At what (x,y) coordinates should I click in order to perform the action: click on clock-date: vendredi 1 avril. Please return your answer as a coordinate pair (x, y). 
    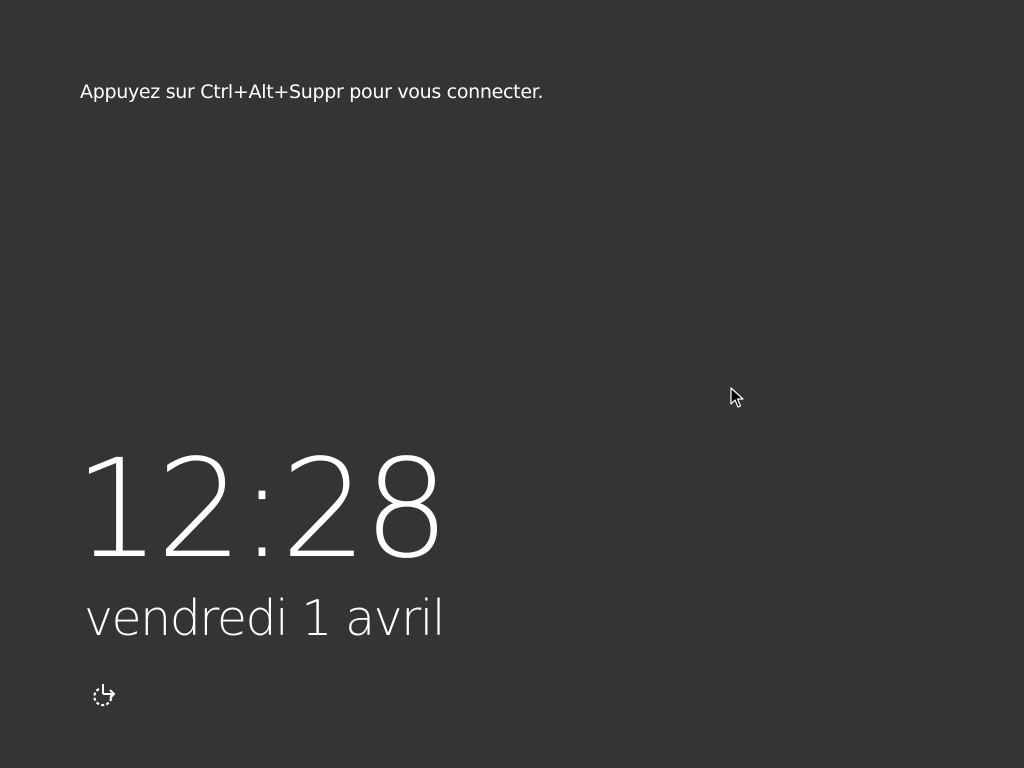
    Looking at the image, I should click on (264, 618).